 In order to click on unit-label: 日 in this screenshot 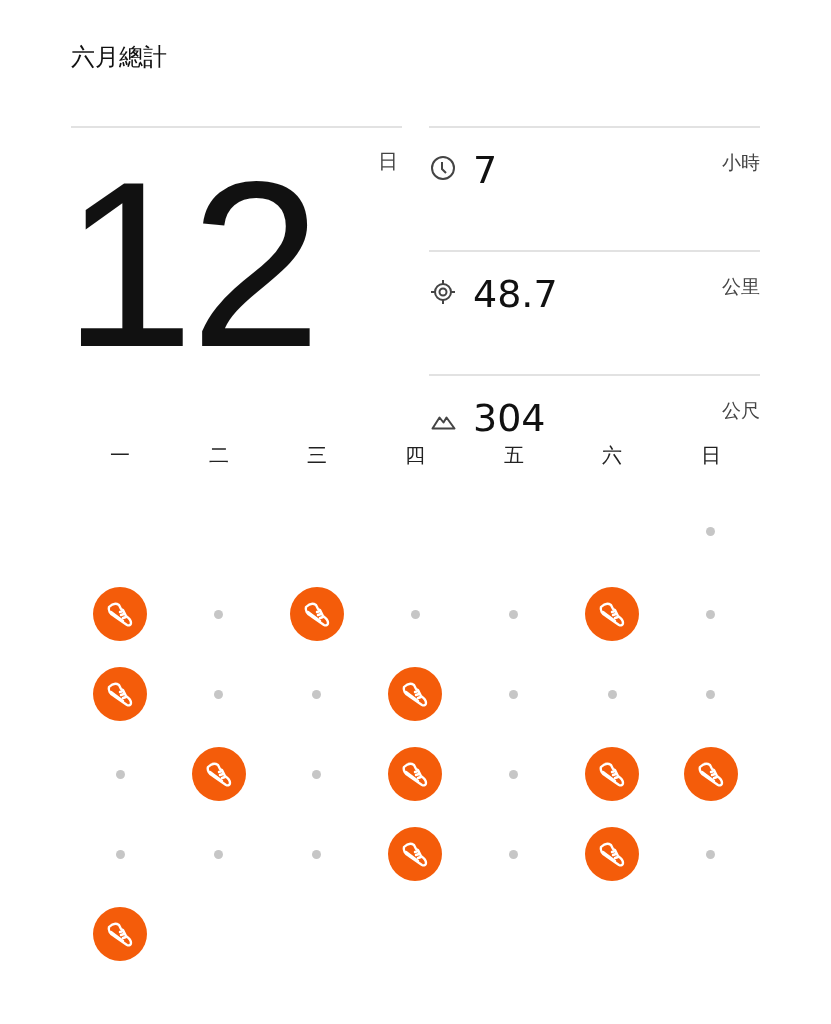, I will do `click(388, 161)`.